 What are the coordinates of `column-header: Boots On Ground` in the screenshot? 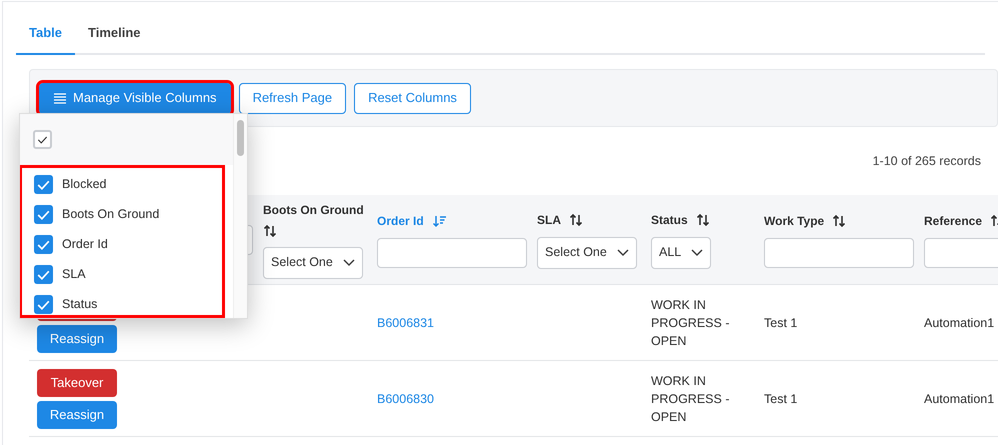 It's located at (313, 209).